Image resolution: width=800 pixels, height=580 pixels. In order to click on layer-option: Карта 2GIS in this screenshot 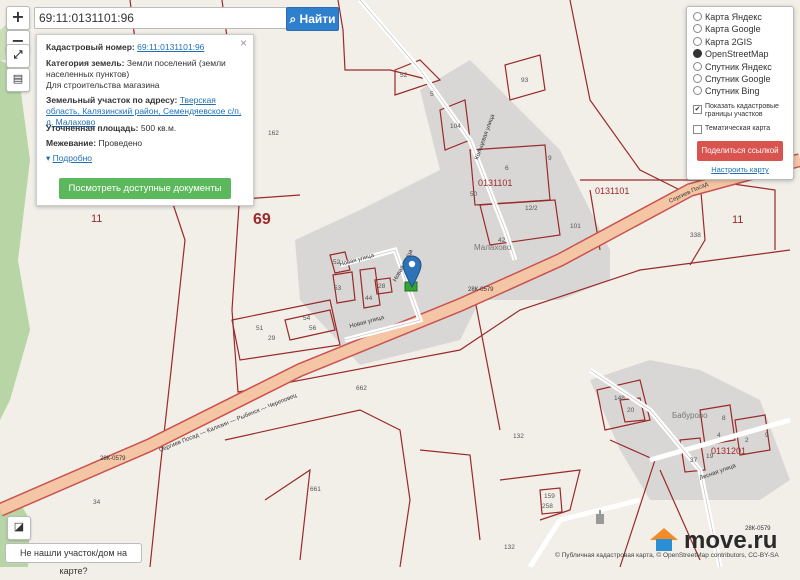, I will do `click(722, 42)`.